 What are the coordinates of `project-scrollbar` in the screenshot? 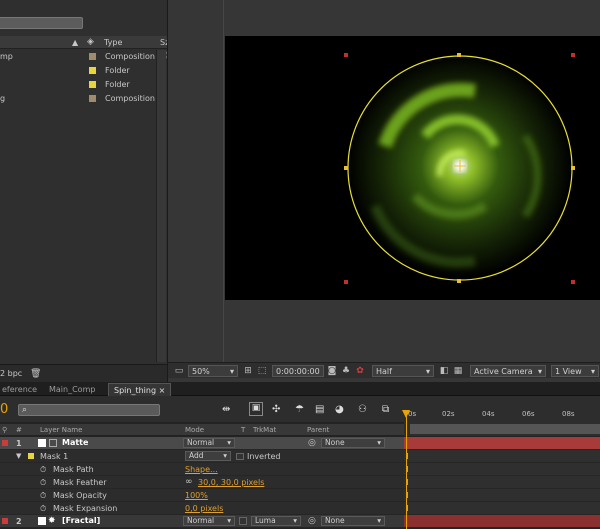 It's located at (161, 206).